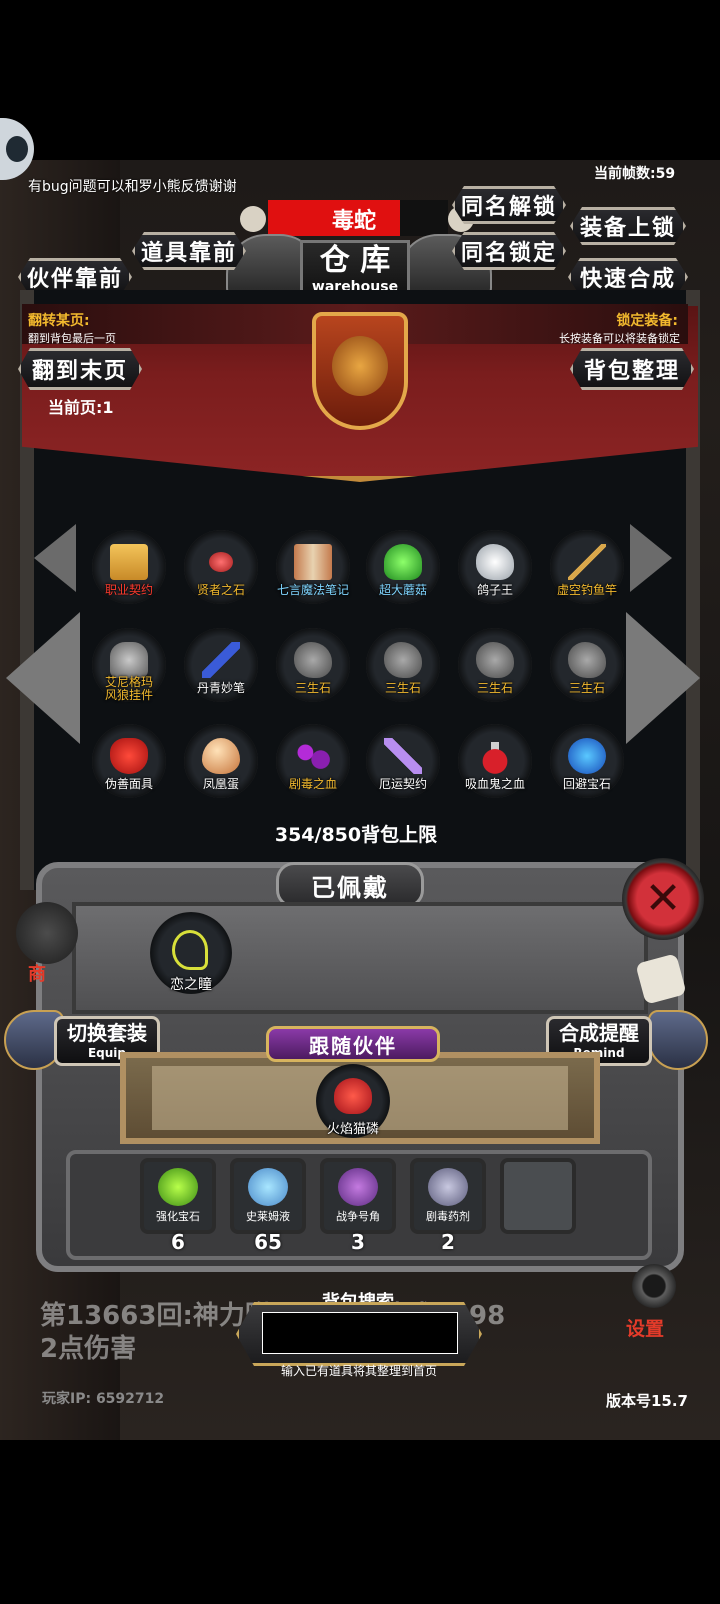 The width and height of the screenshot is (720, 1604). What do you see at coordinates (599, 1033) in the screenshot?
I see `synth-remind-label: 合成提醒` at bounding box center [599, 1033].